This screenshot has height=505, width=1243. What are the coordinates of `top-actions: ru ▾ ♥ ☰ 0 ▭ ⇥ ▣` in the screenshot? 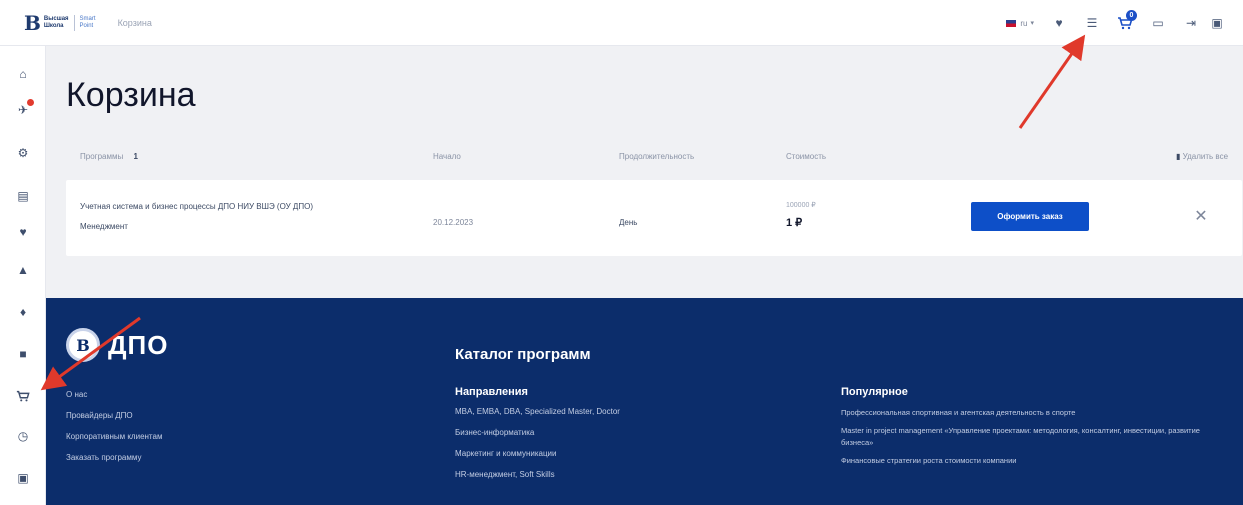 It's located at (1111, 23).